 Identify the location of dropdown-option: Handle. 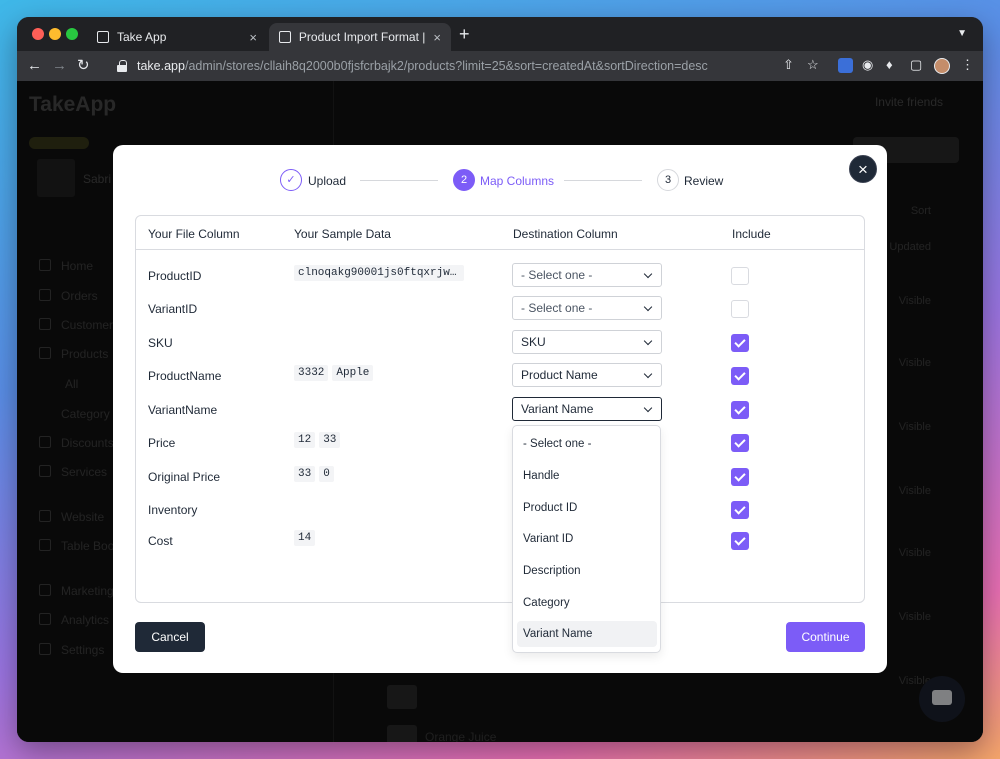
(587, 476).